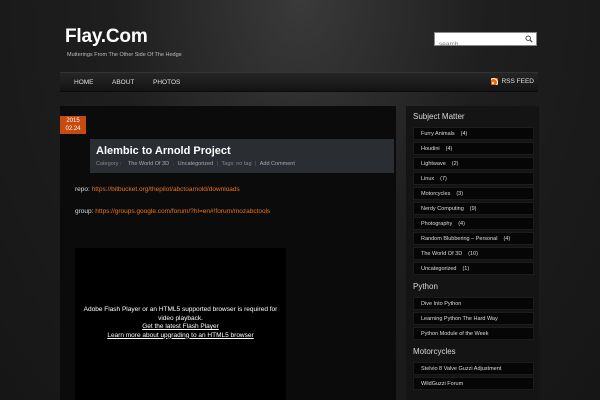 The image size is (600, 400). What do you see at coordinates (180, 318) in the screenshot?
I see `flash-message-line2: video playback.` at bounding box center [180, 318].